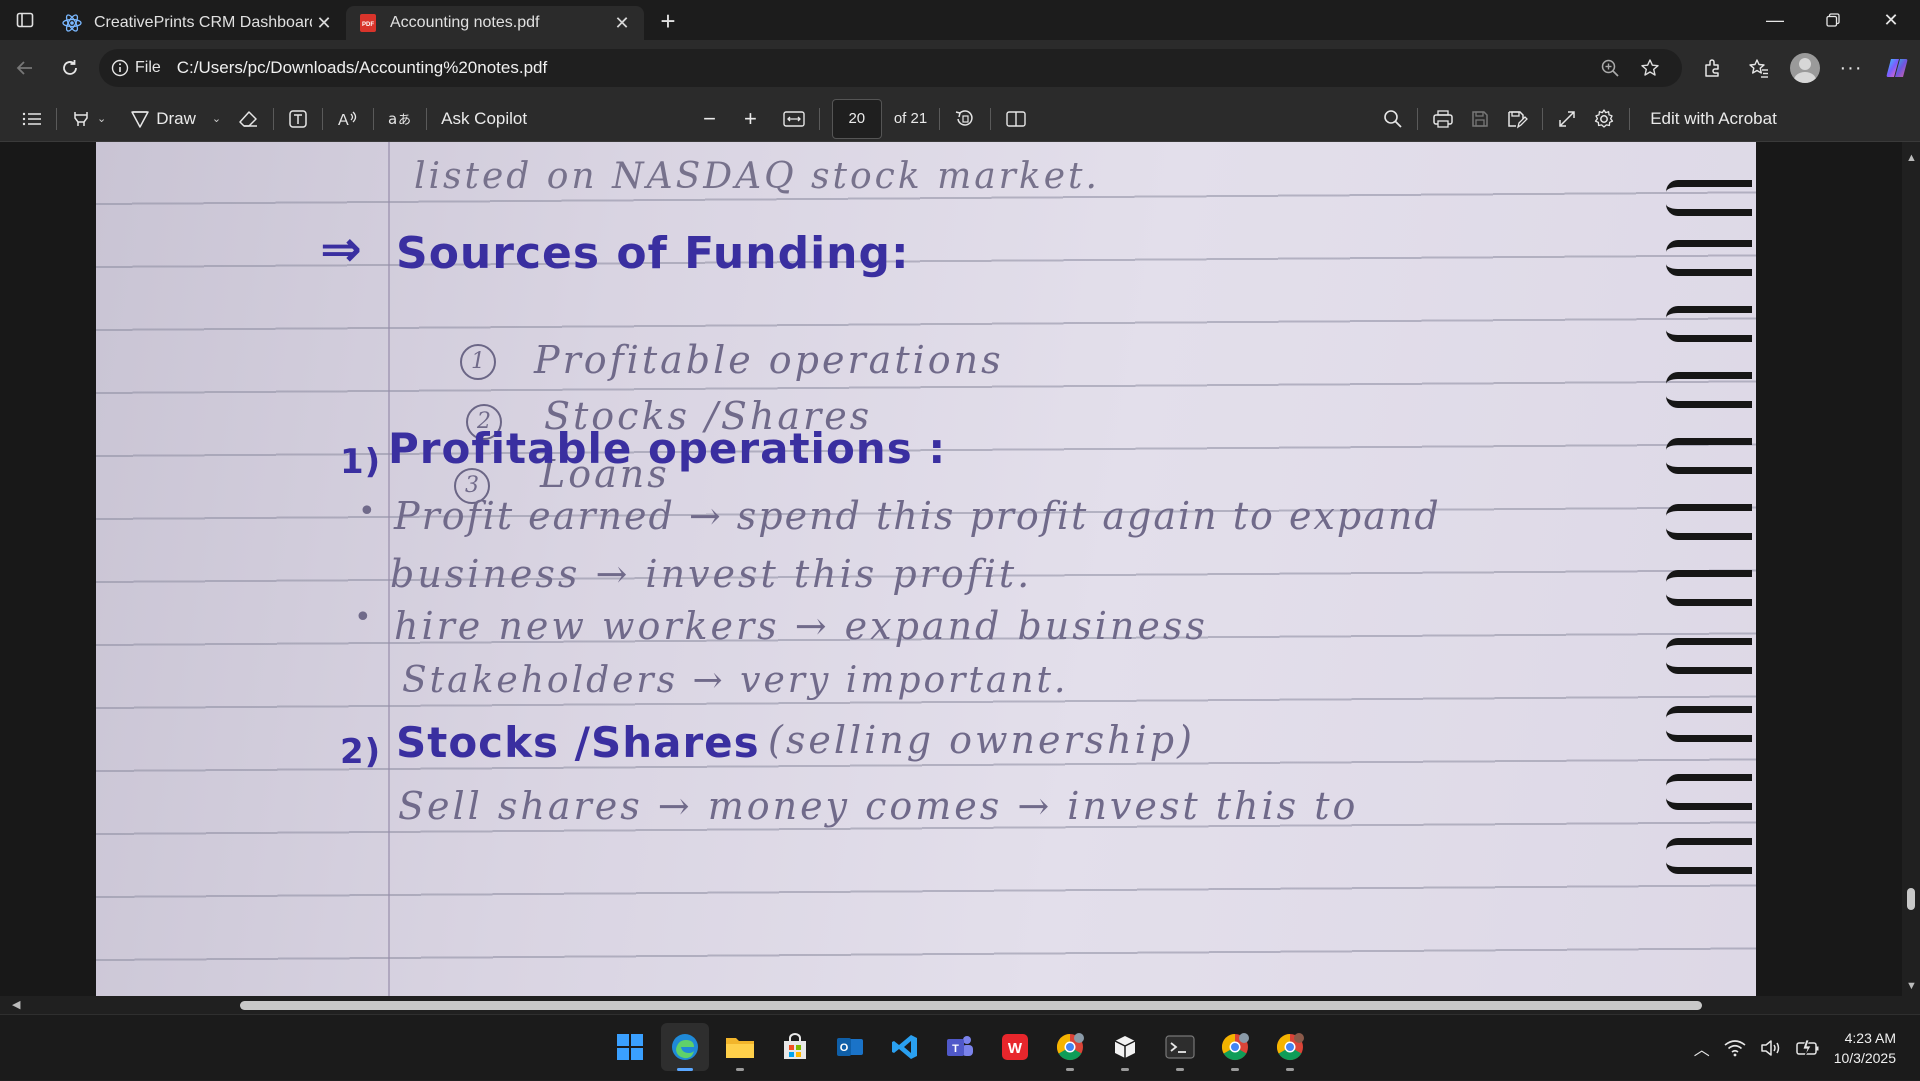  I want to click on plus-icon: +, so click(750, 118).